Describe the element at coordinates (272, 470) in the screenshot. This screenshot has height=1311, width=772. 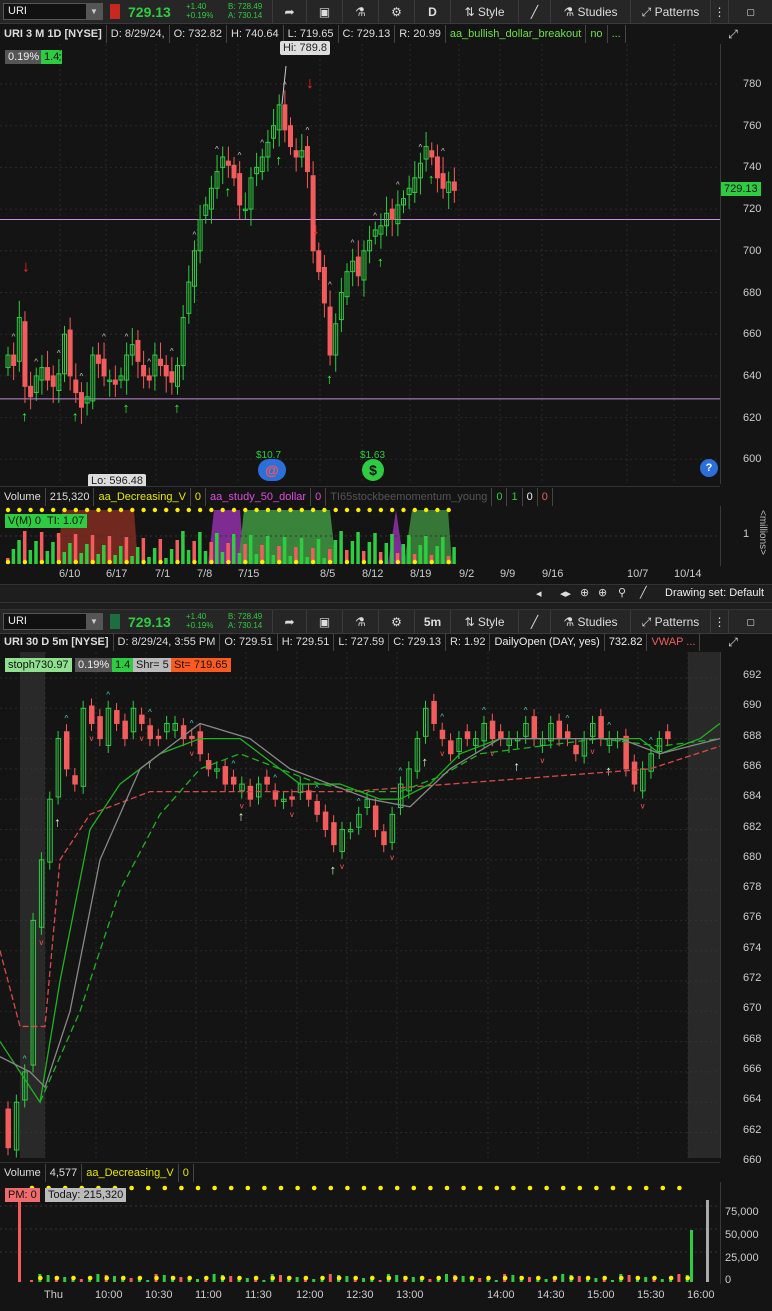
I see `dividend-icon: @` at that location.